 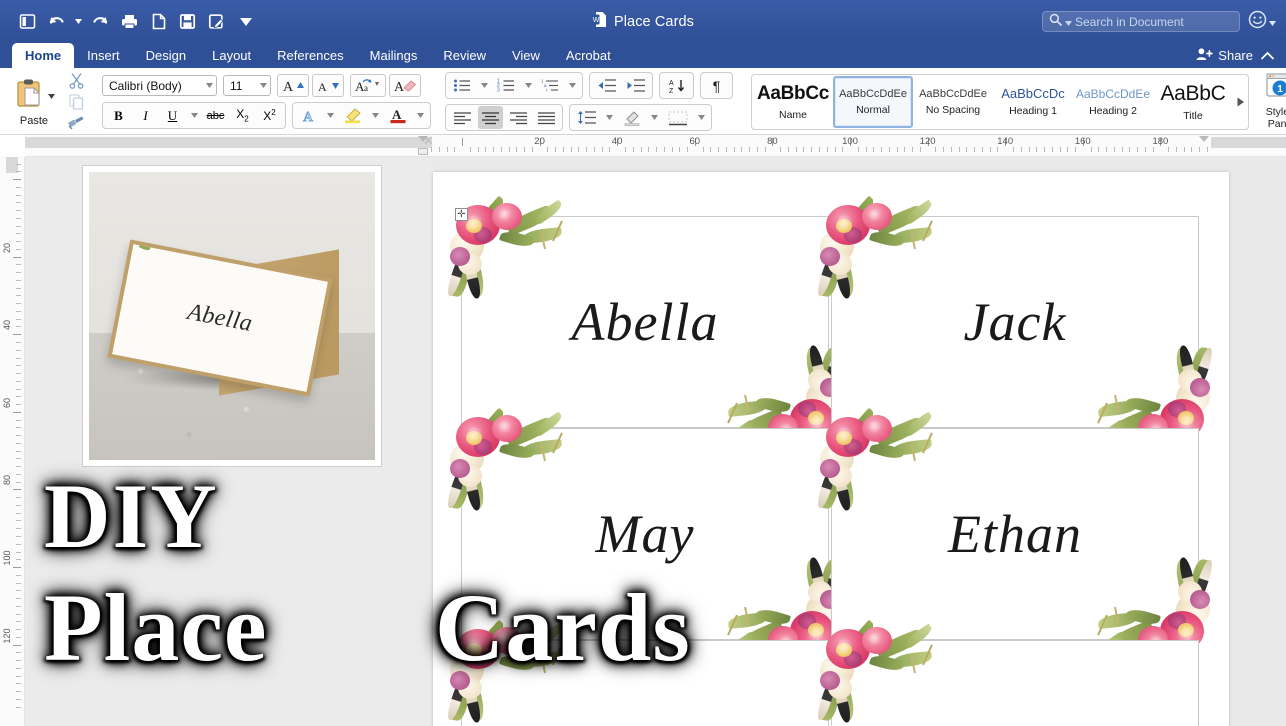 What do you see at coordinates (78, 21) in the screenshot?
I see `undo-dropdown-icon` at bounding box center [78, 21].